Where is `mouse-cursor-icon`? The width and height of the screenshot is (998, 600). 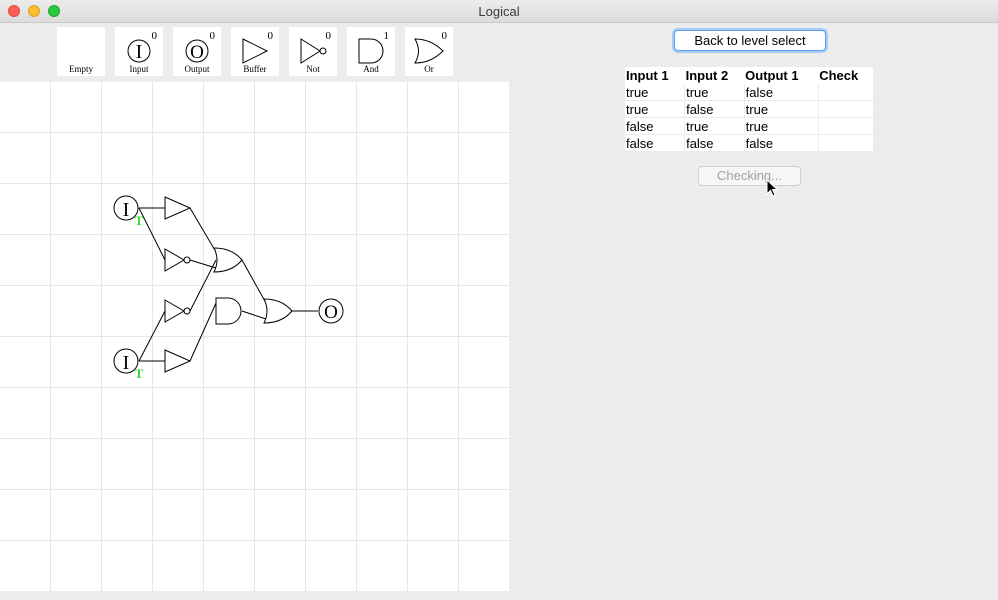 mouse-cursor-icon is located at coordinates (772, 188).